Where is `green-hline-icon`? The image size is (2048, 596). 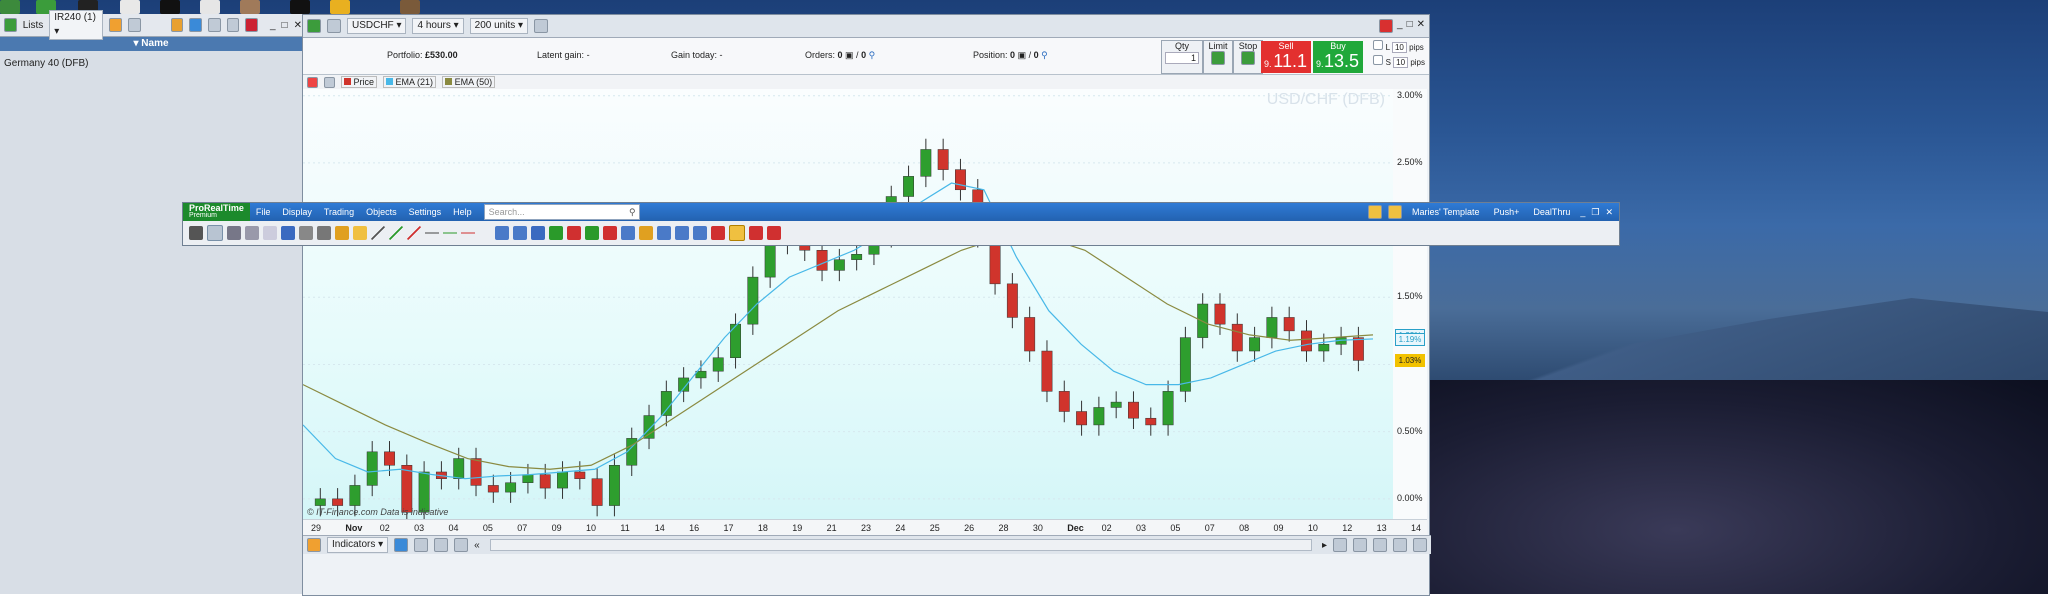
green-hline-icon is located at coordinates (450, 233).